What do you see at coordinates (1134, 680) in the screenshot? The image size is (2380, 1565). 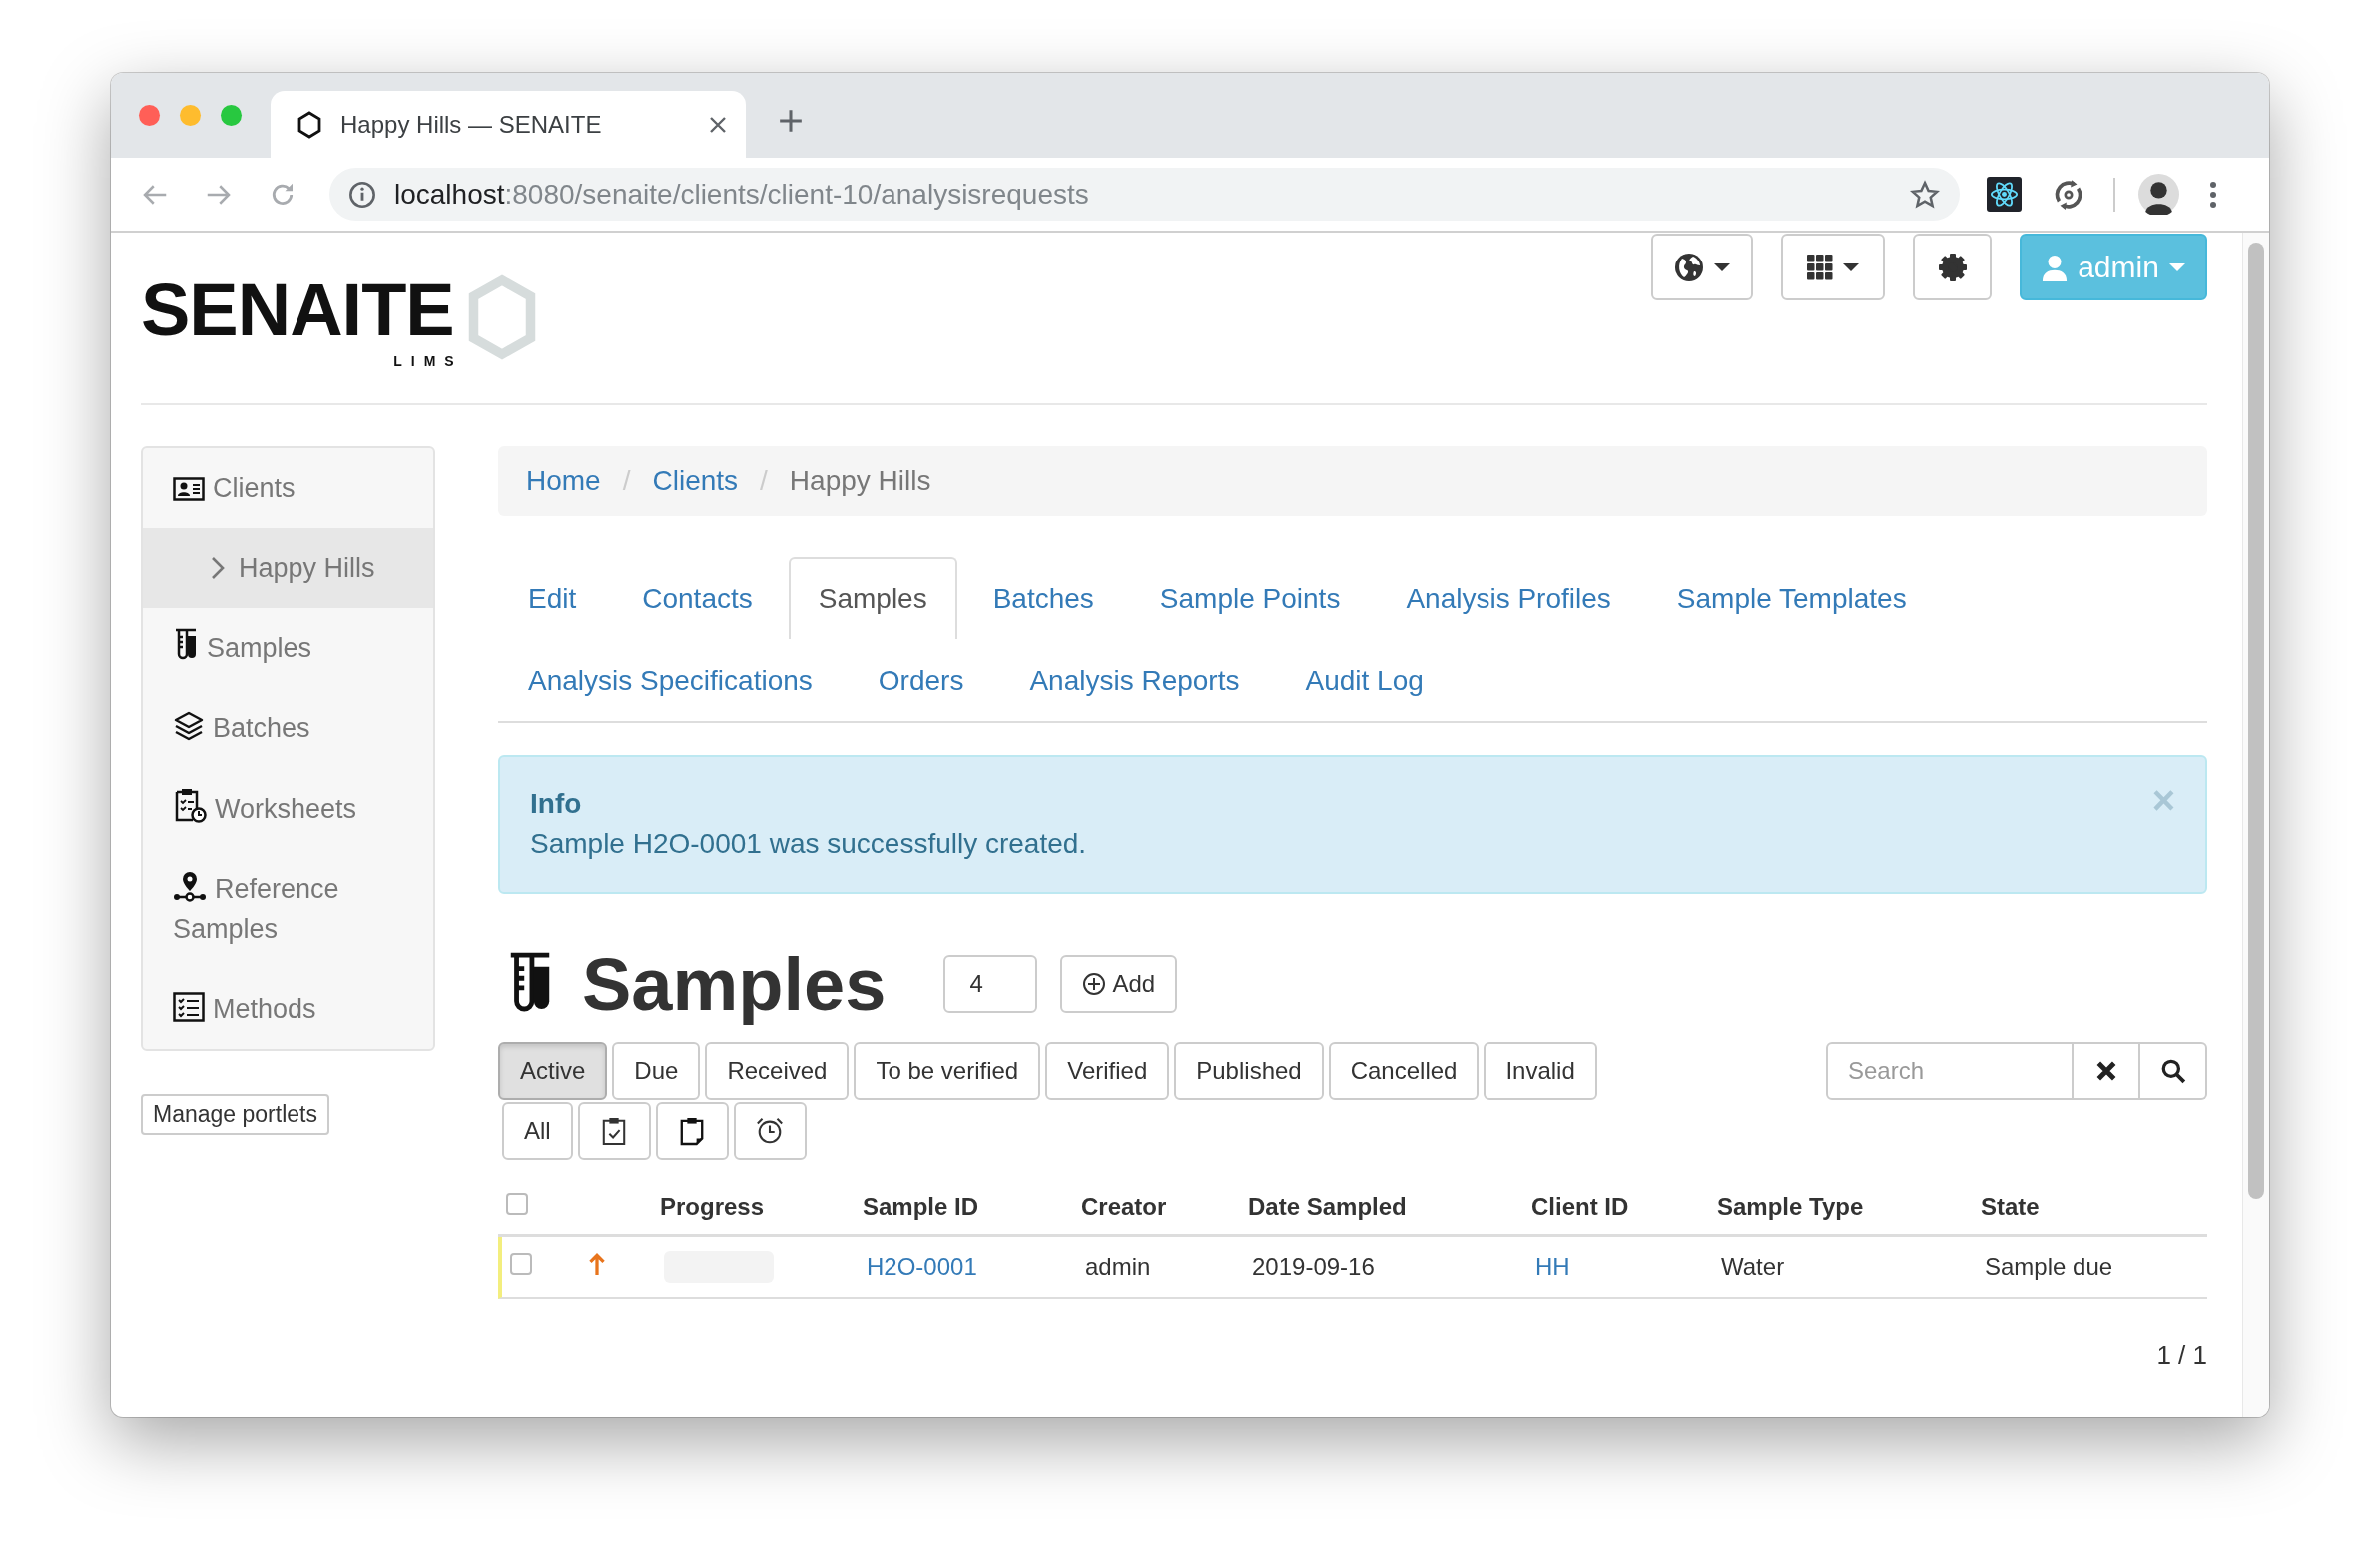 I see `tab: Analysis Reports` at bounding box center [1134, 680].